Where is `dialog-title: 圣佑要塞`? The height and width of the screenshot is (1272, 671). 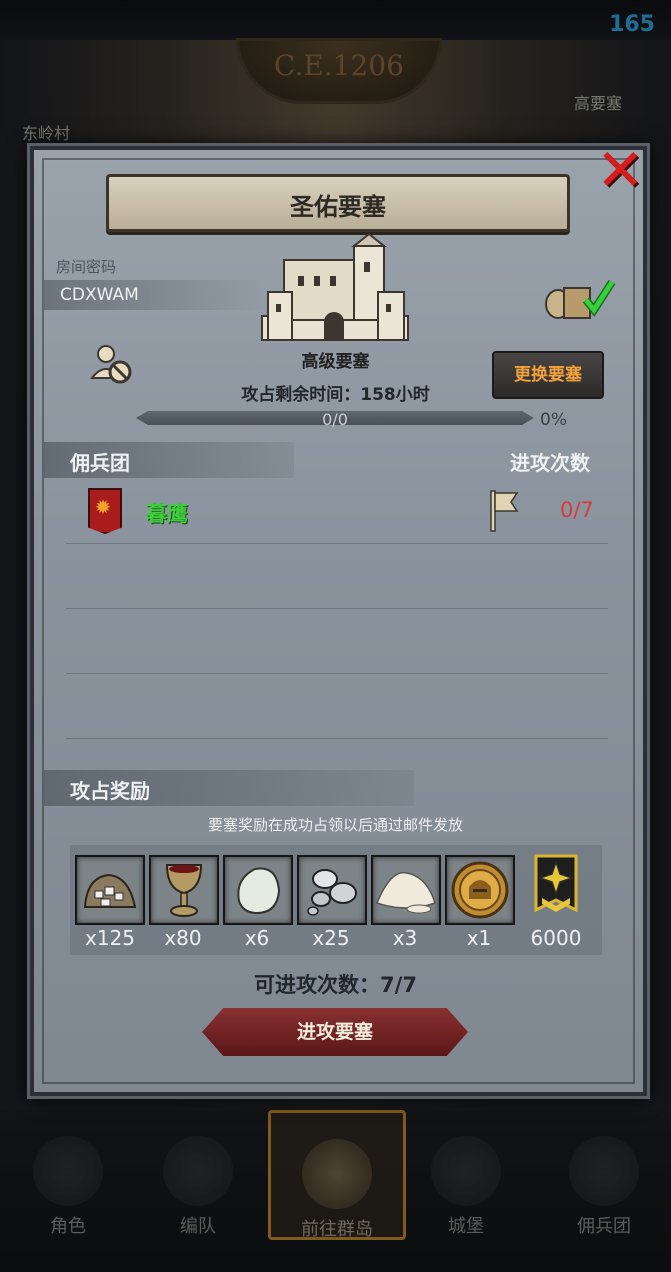
dialog-title: 圣佑要塞 is located at coordinates (338, 207).